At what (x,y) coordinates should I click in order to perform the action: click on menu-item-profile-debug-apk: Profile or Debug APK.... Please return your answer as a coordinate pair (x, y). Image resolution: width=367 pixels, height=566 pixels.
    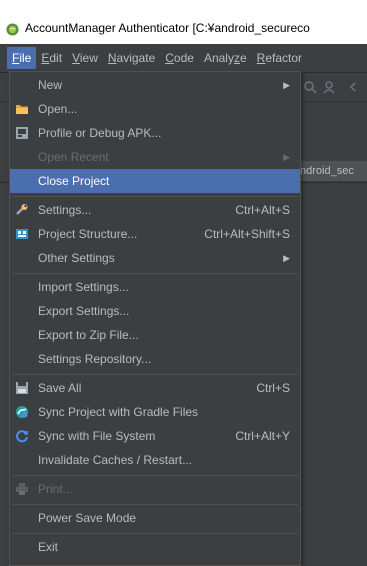
    Looking at the image, I should click on (155, 133).